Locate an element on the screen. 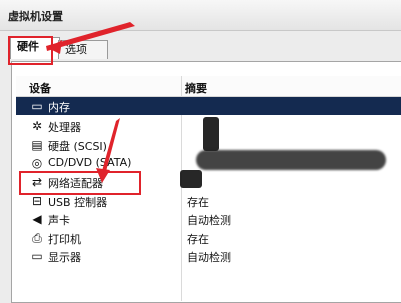 The height and width of the screenshot is (303, 401). network-adapter-icon: ⇄ is located at coordinates (37, 182).